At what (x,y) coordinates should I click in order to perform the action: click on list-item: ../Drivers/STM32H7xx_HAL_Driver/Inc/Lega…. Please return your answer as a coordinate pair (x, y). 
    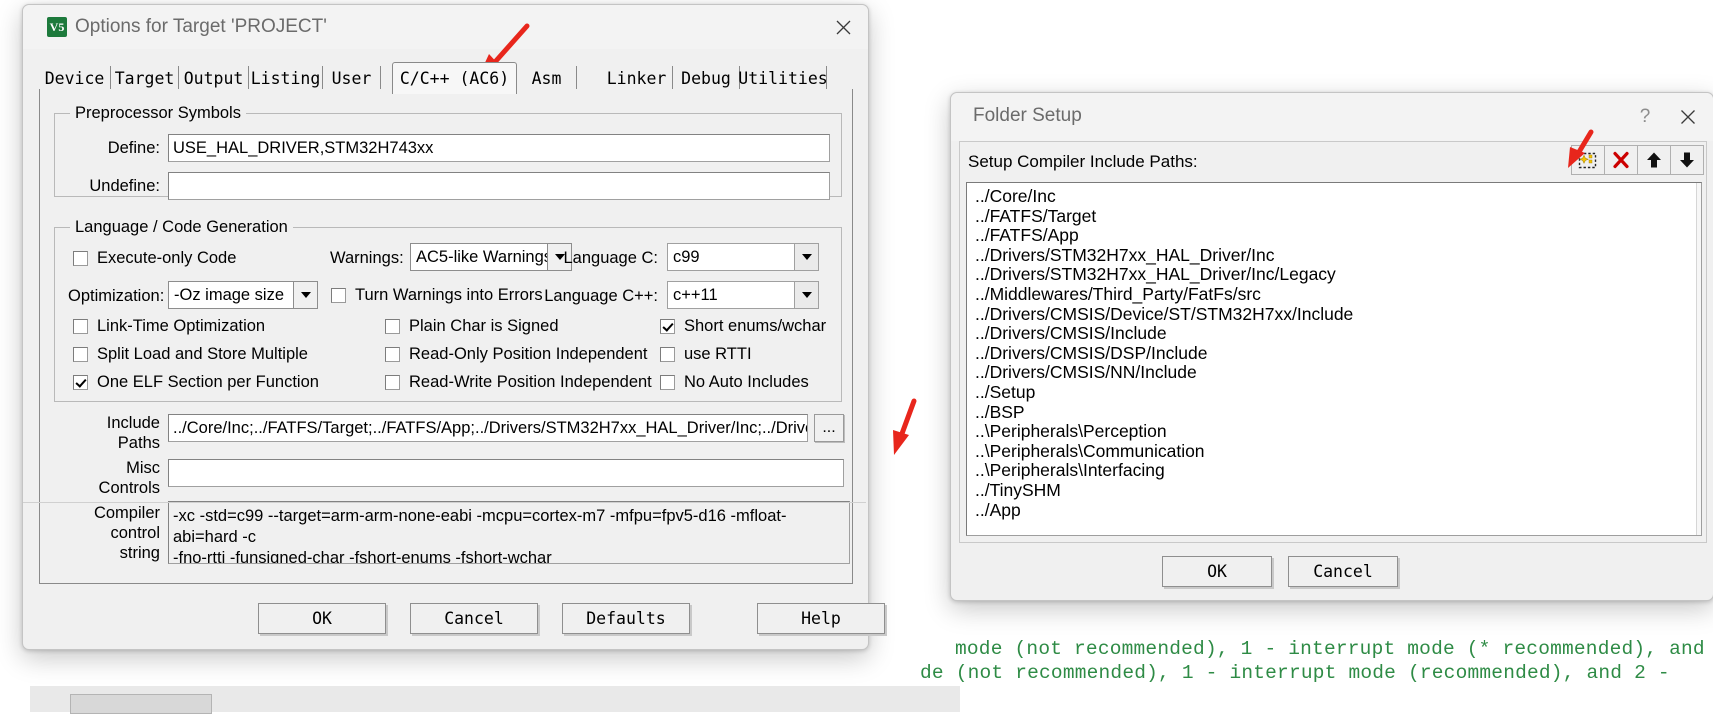
    Looking at the image, I should click on (1331, 275).